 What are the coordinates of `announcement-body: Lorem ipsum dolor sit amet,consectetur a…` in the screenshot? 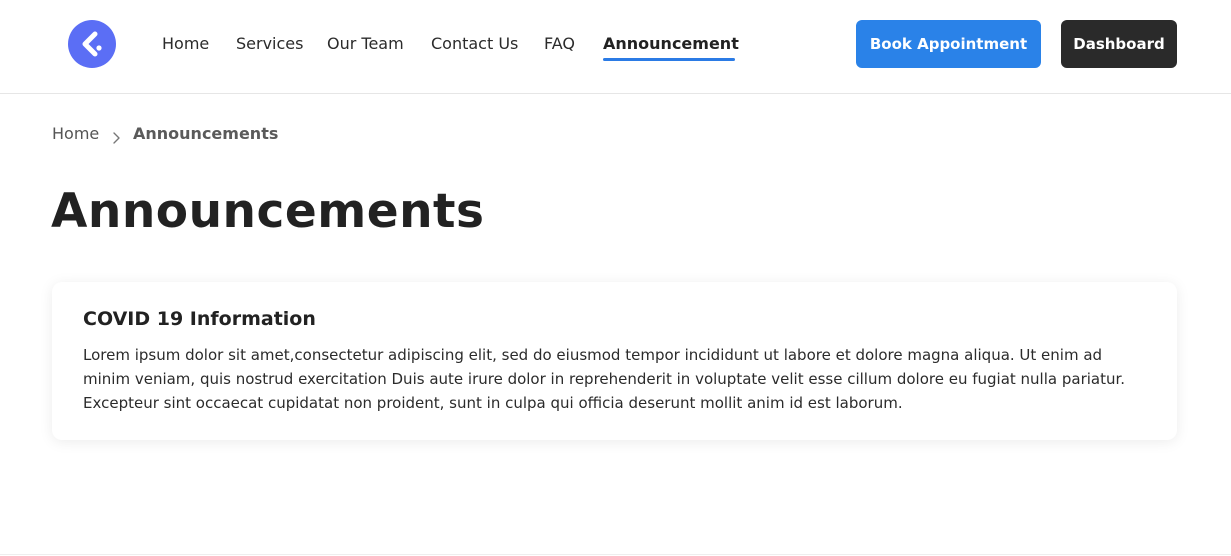 It's located at (604, 379).